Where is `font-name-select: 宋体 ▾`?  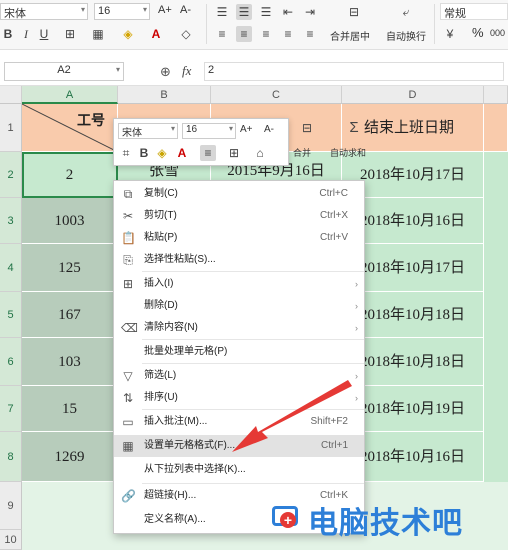 font-name-select: 宋体 ▾ is located at coordinates (44, 11).